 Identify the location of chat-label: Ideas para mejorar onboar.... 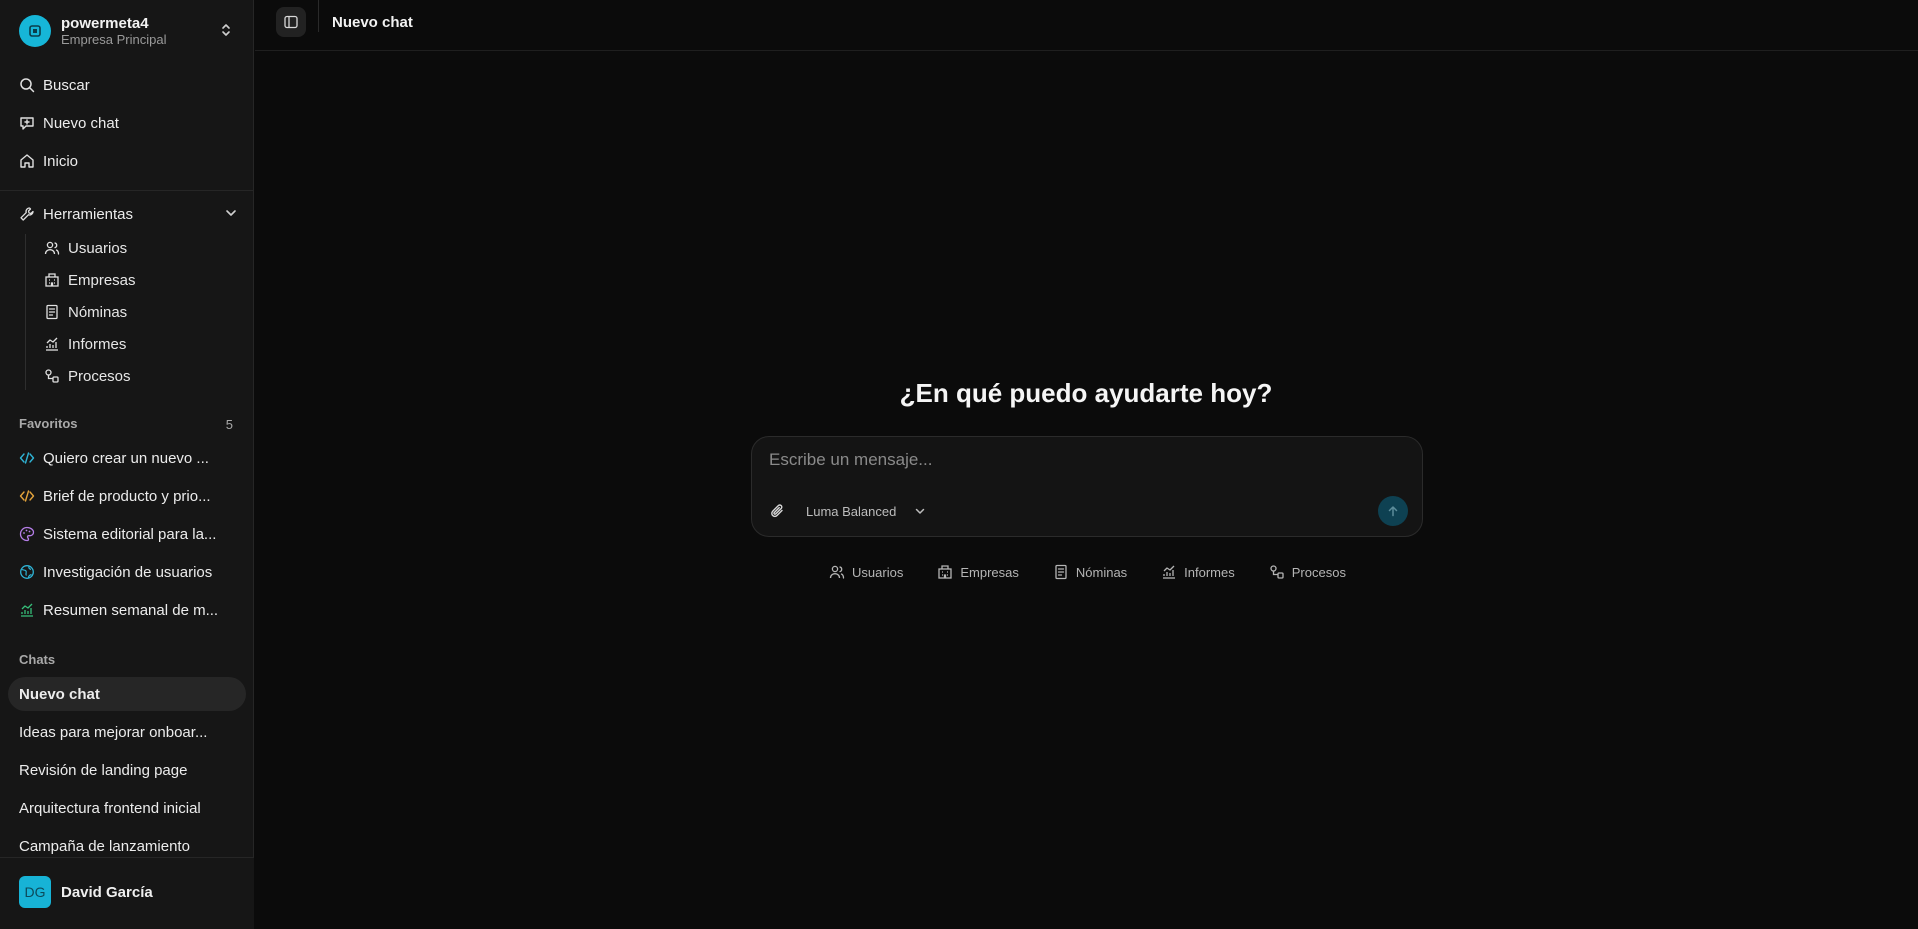
(113, 732).